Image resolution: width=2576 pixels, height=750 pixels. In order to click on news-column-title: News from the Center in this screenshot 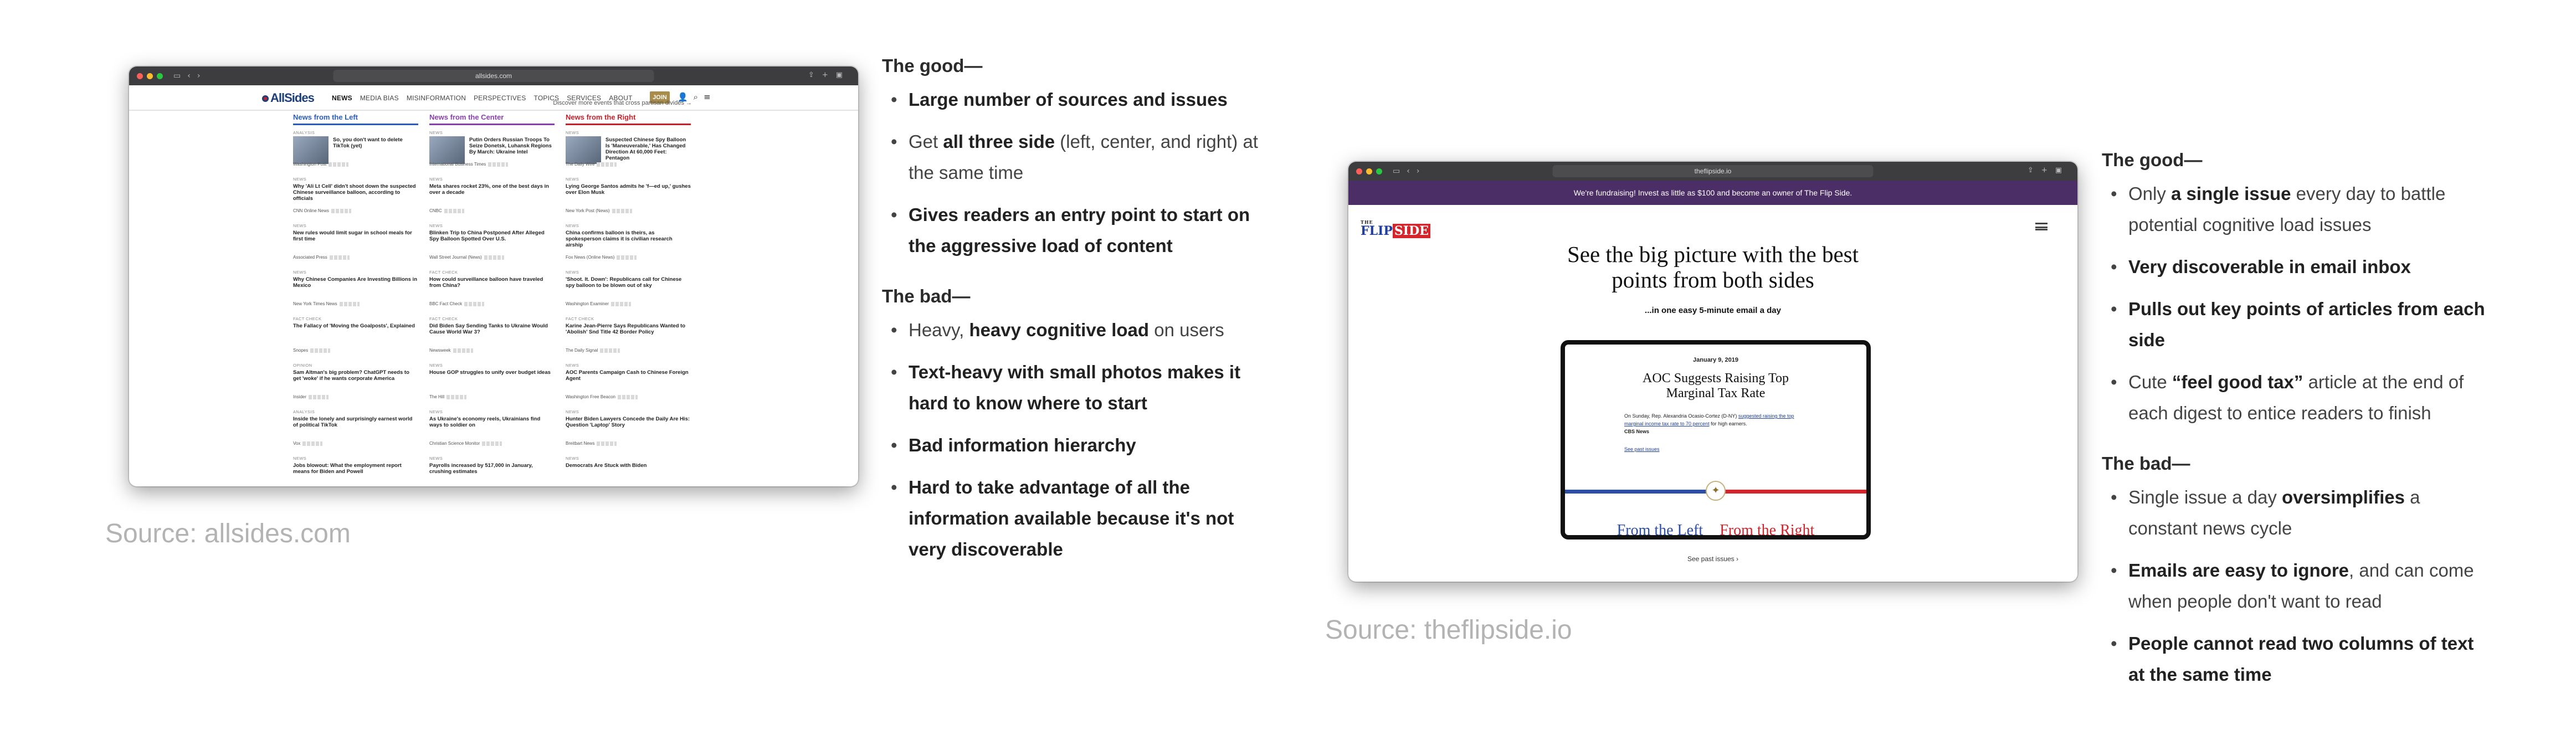, I will do `click(492, 119)`.